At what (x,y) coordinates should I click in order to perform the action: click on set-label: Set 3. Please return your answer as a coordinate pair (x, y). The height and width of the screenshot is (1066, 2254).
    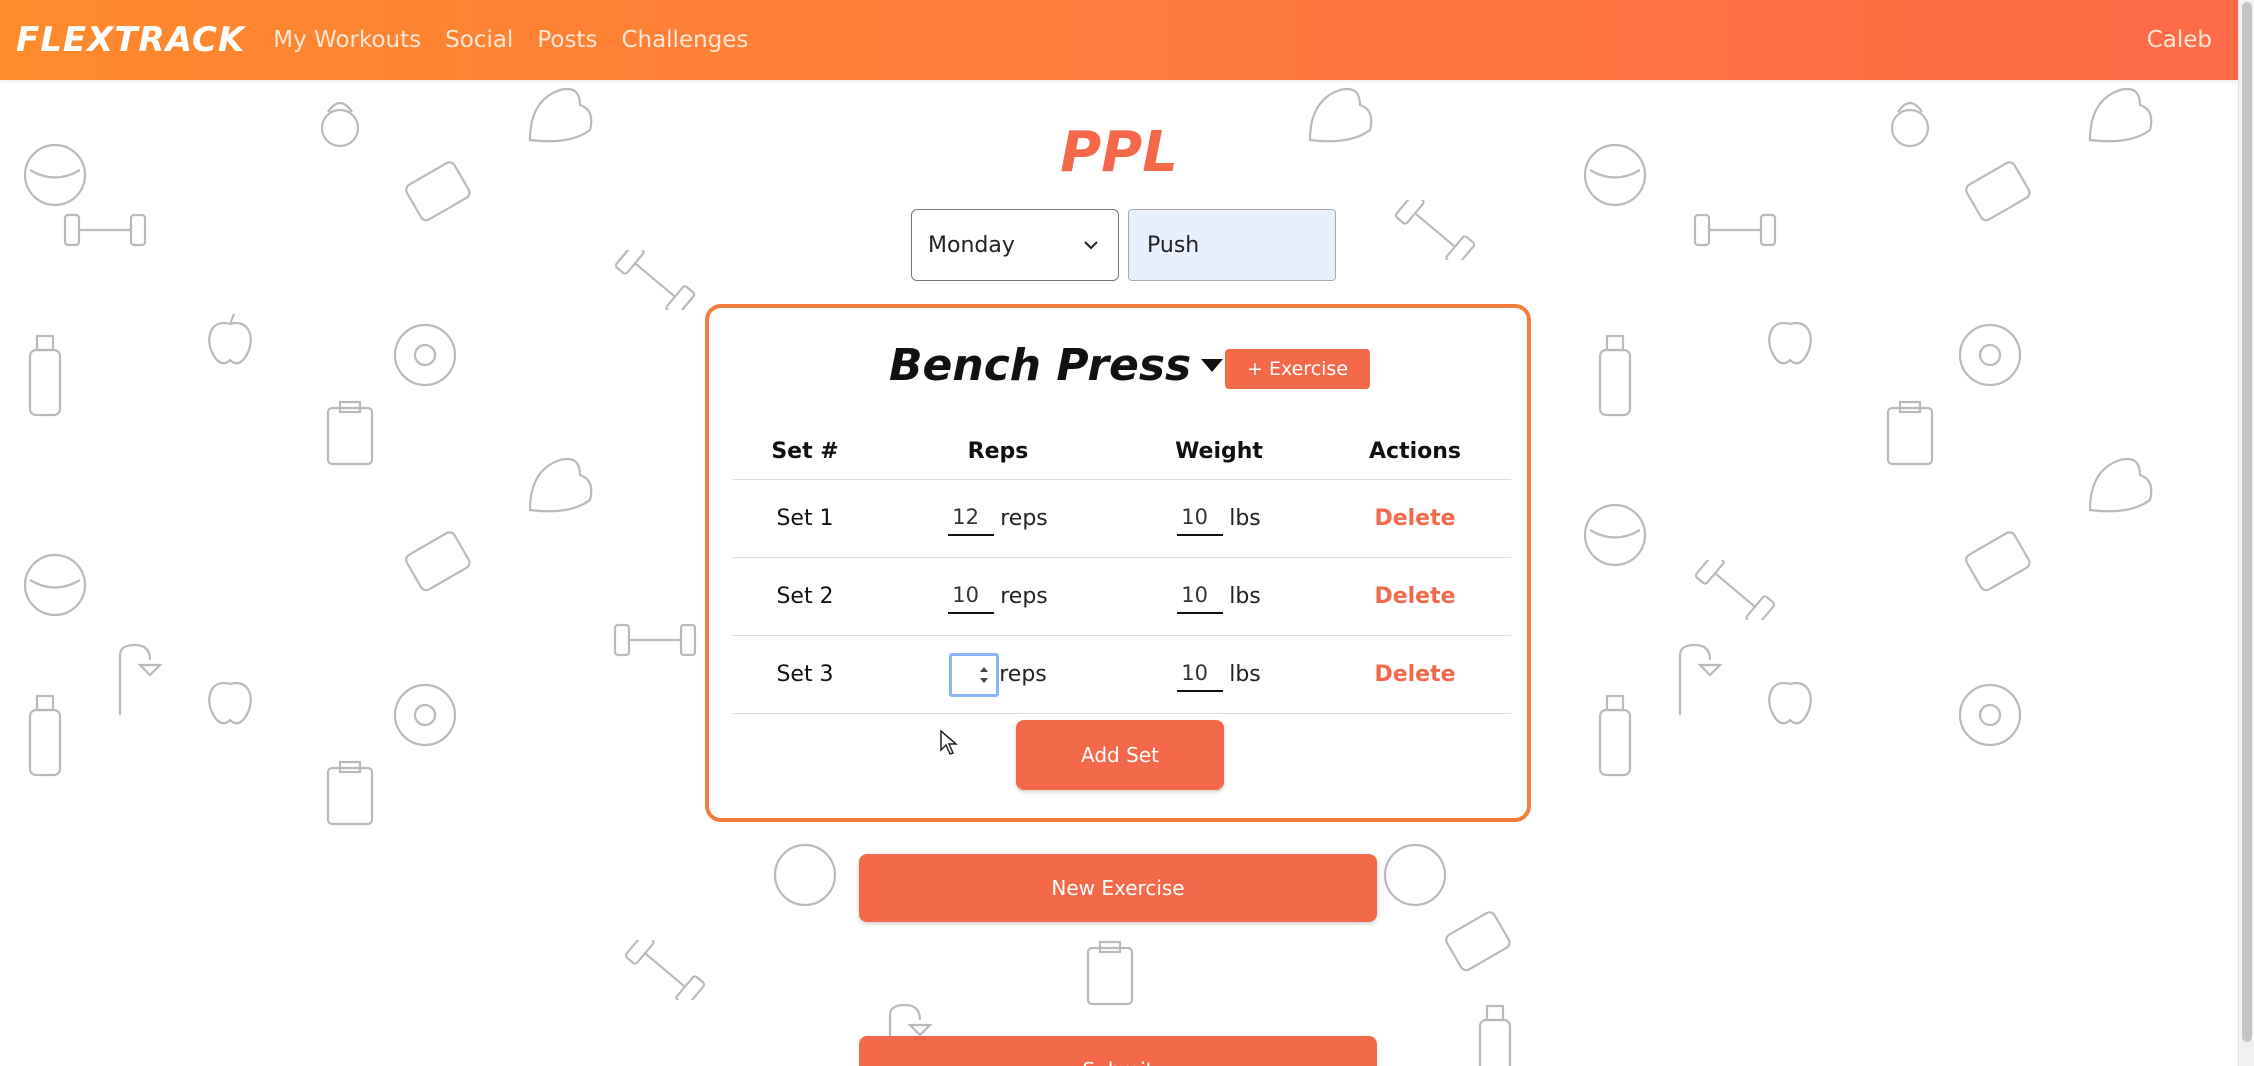
    Looking at the image, I should click on (805, 674).